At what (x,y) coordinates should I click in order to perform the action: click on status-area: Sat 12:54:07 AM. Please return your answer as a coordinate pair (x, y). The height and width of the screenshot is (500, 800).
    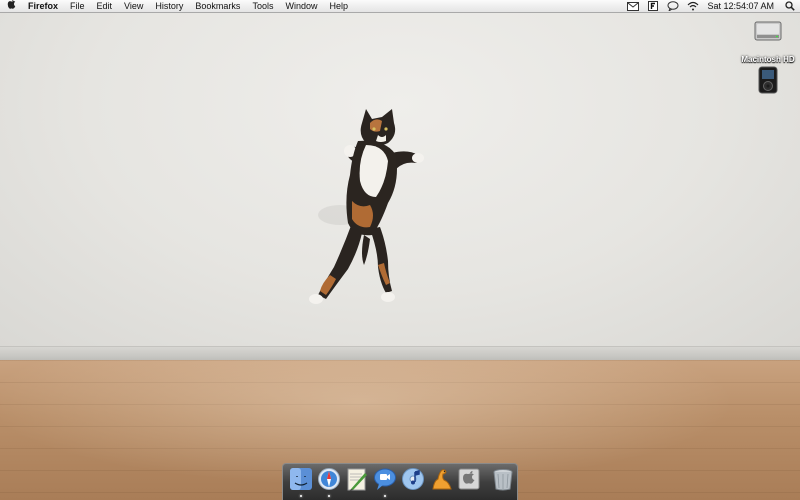
    Looking at the image, I should click on (711, 6).